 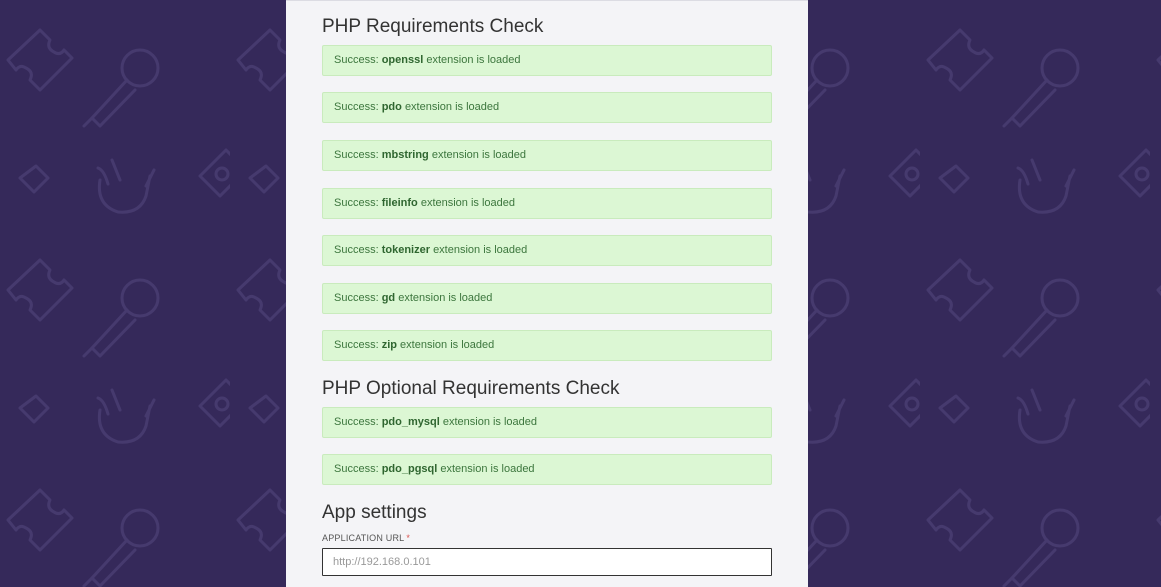 I want to click on extension-name: pdo_pgsql, so click(x=409, y=469).